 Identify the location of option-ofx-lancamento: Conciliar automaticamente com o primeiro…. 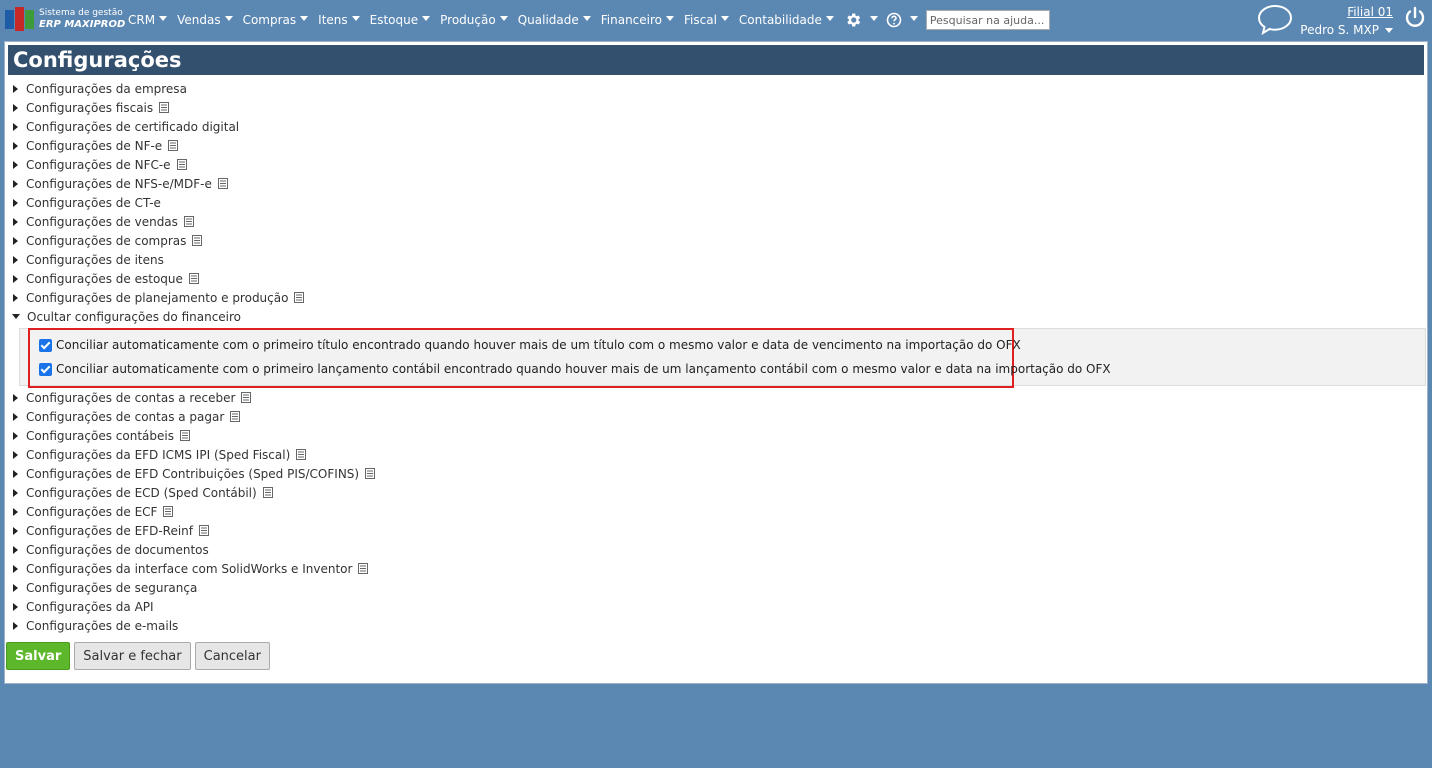
(575, 369).